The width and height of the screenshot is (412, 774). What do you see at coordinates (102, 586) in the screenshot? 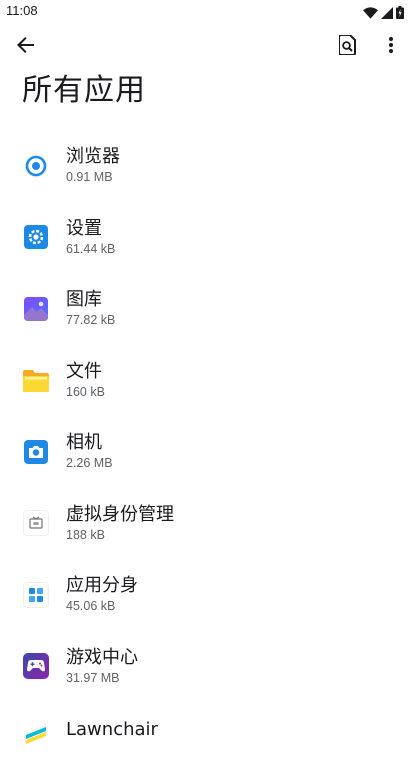
I see `app-name: 应用分身` at bounding box center [102, 586].